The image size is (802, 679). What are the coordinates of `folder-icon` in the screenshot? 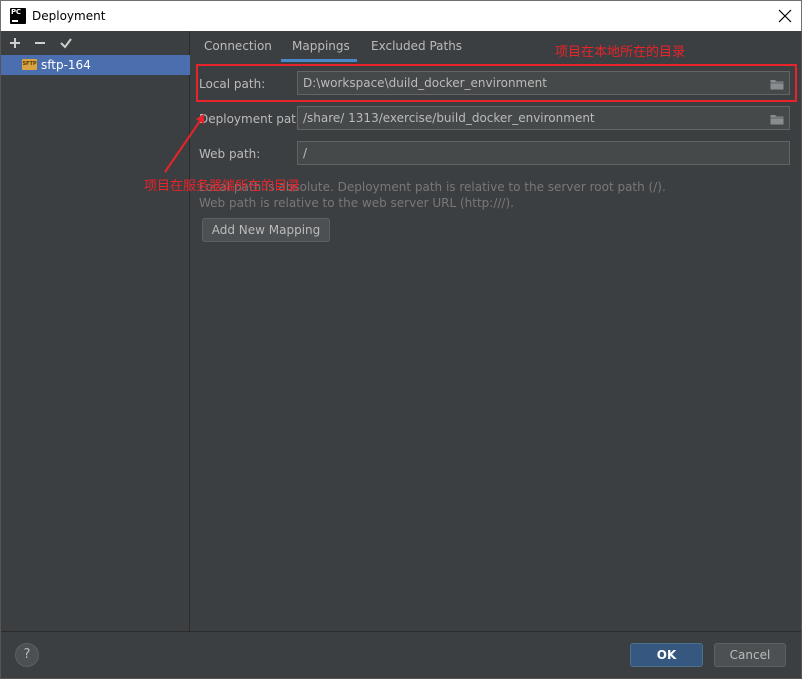 It's located at (777, 119).